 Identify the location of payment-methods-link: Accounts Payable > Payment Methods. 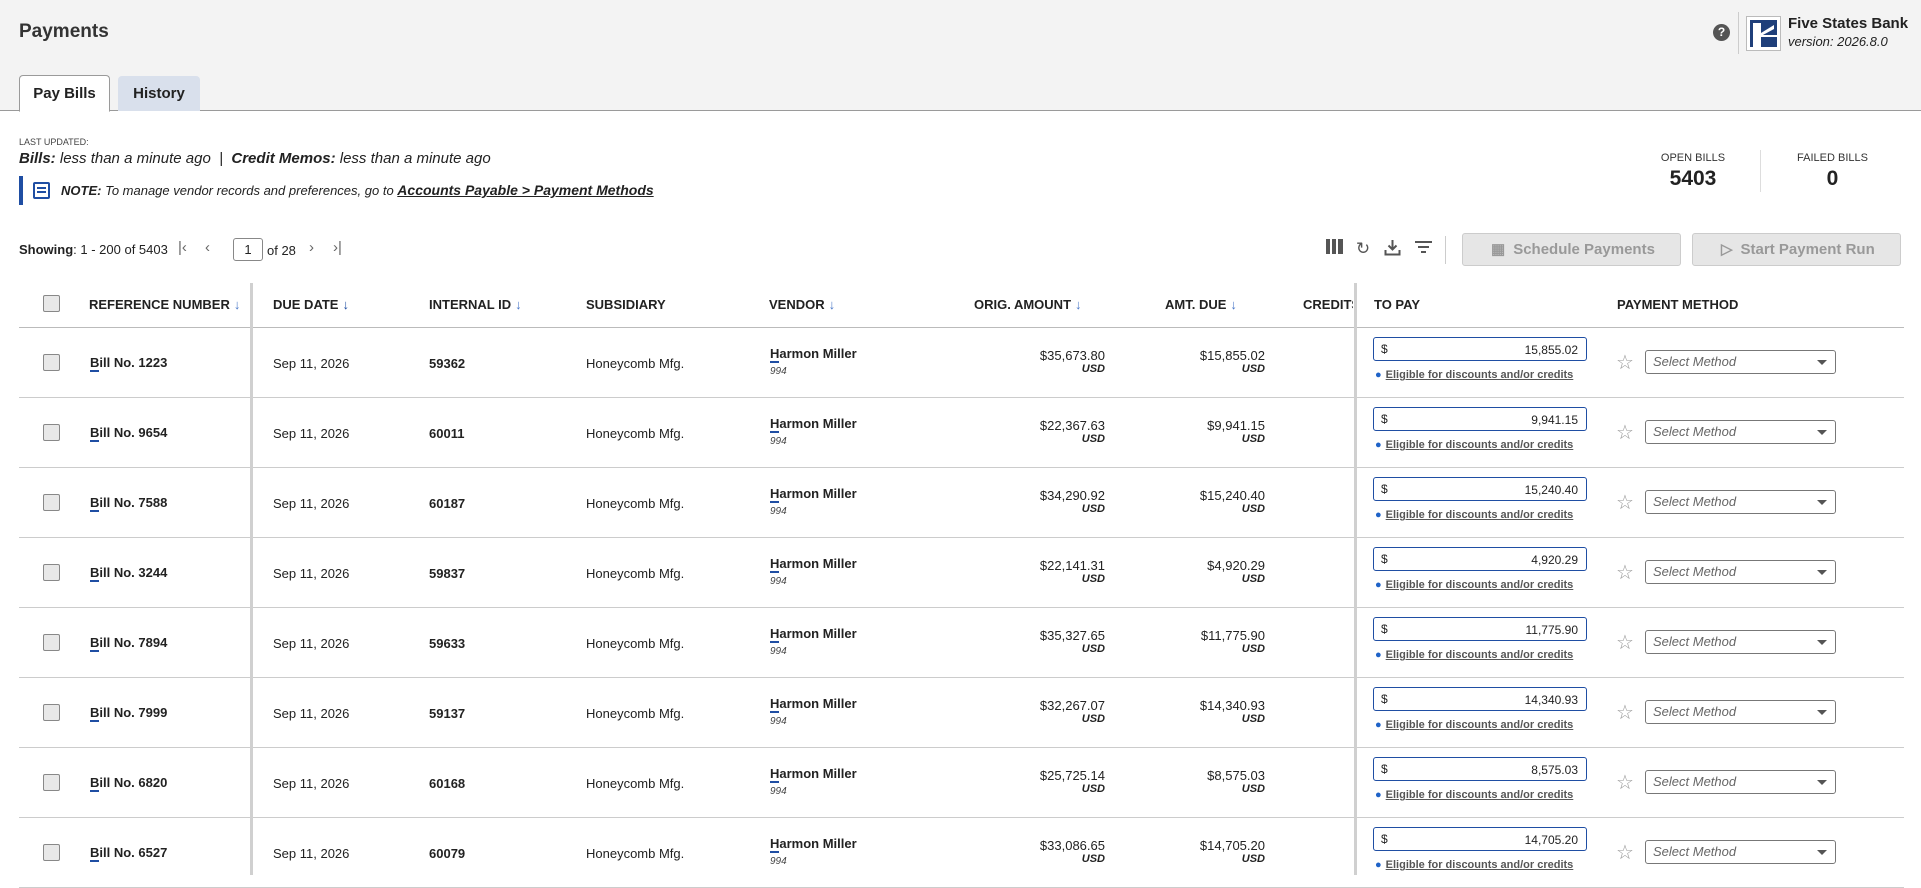
(525, 190).